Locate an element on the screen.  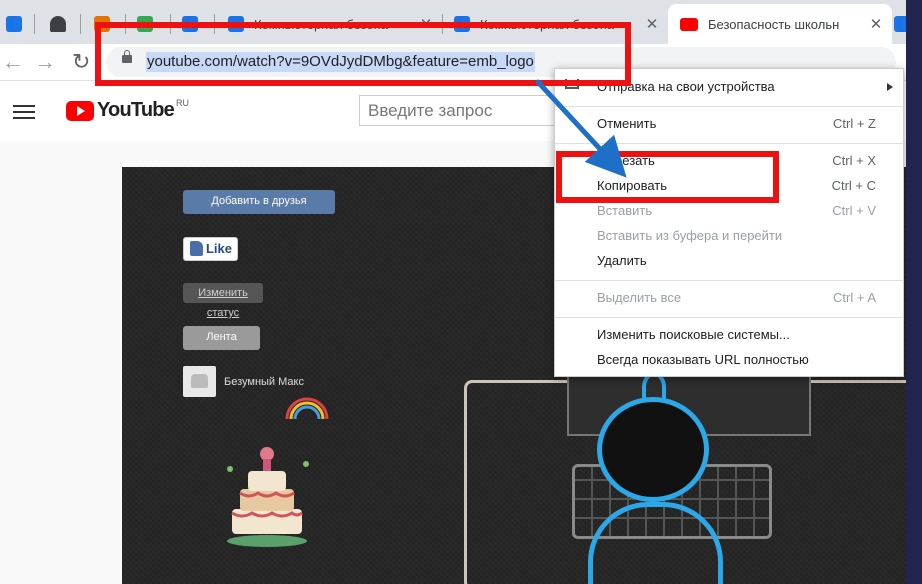
feed-button: Лента is located at coordinates (221, 338).